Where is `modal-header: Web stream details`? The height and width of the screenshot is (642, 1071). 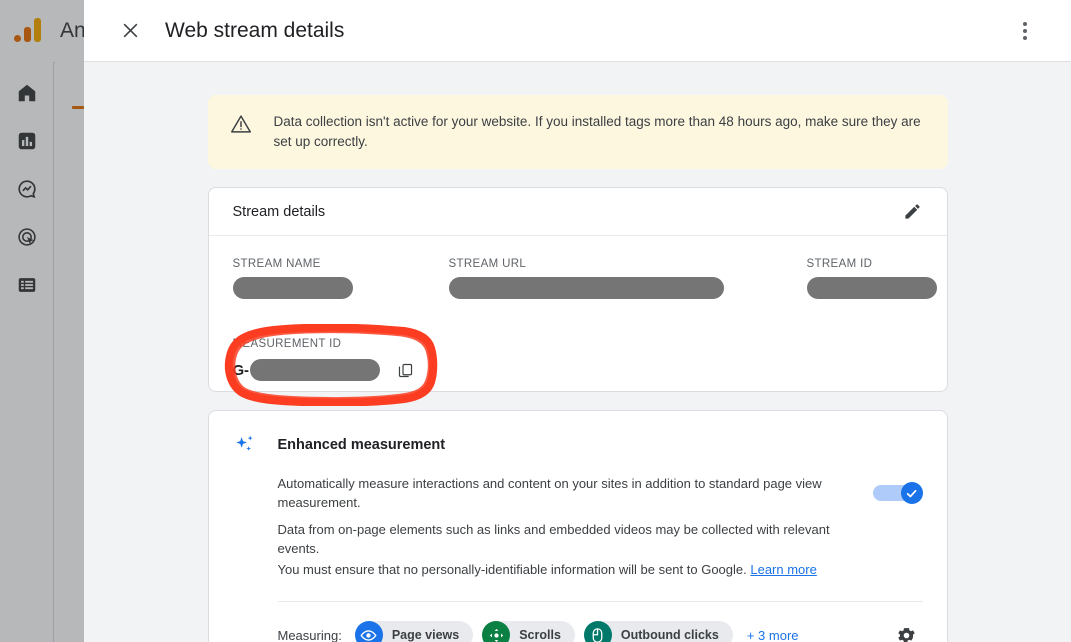 modal-header: Web stream details is located at coordinates (577, 31).